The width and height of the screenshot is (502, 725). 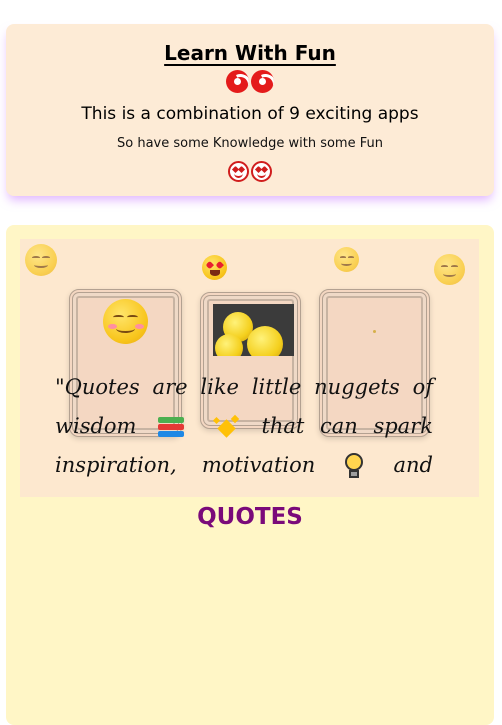 What do you see at coordinates (250, 114) in the screenshot?
I see `intro-subtitle: This is a combination of 9 exciting apps` at bounding box center [250, 114].